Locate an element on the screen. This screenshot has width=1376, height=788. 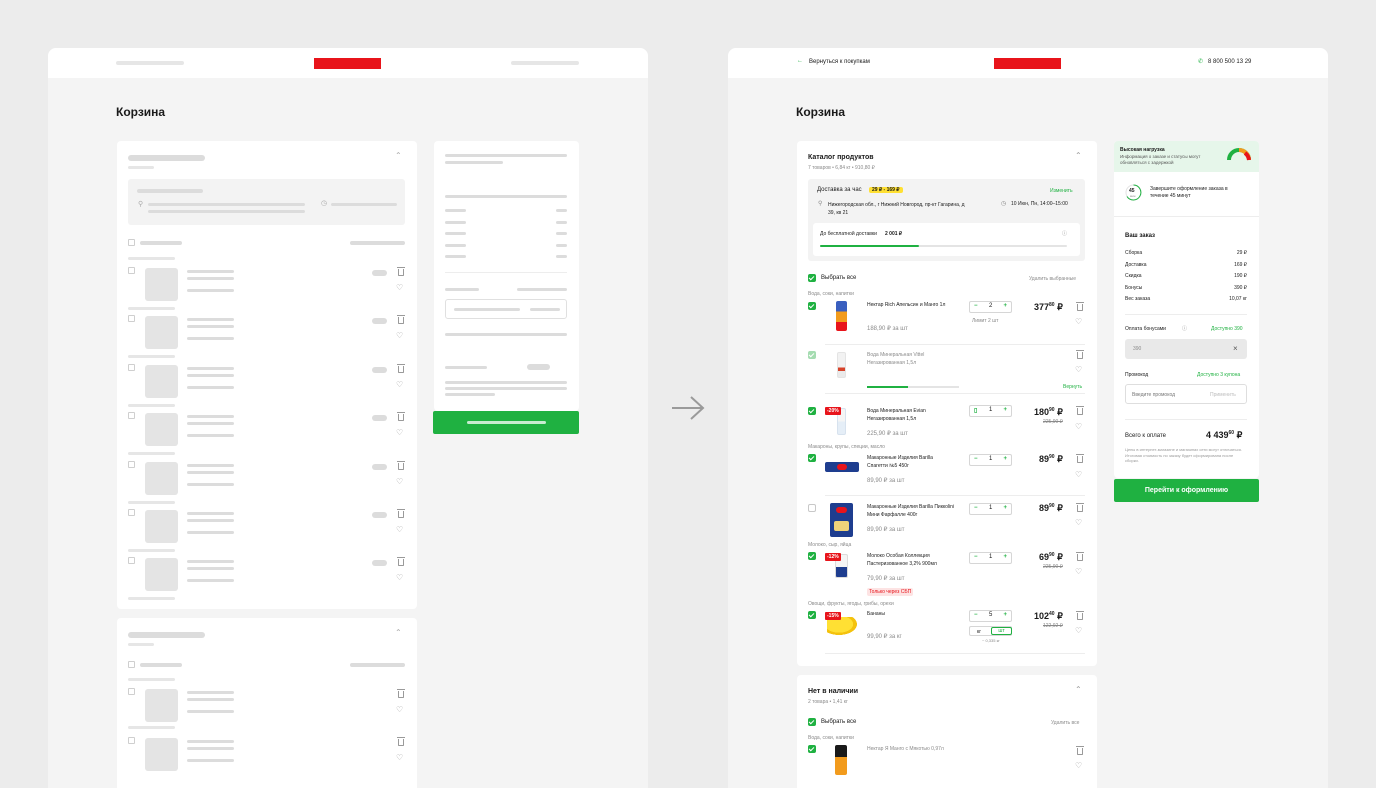
catalog-title: Каталог продуктов is located at coordinates (841, 157).